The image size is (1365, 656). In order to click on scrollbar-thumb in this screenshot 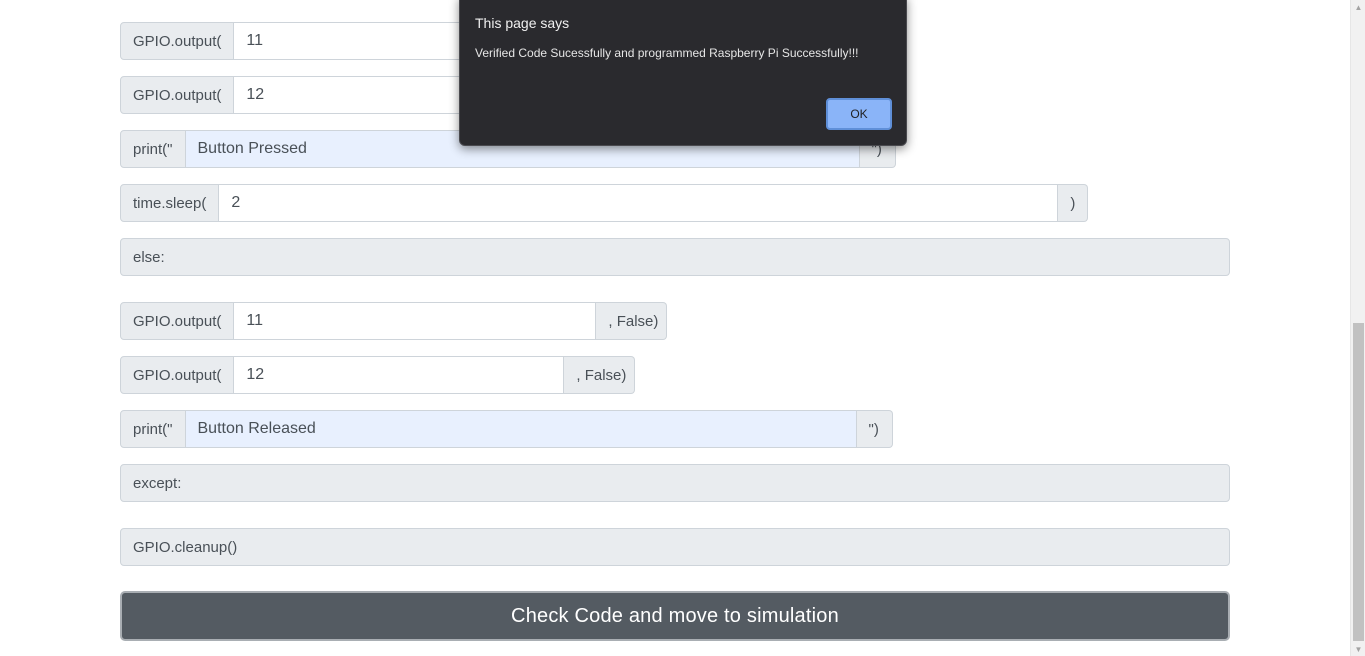, I will do `click(1358, 482)`.